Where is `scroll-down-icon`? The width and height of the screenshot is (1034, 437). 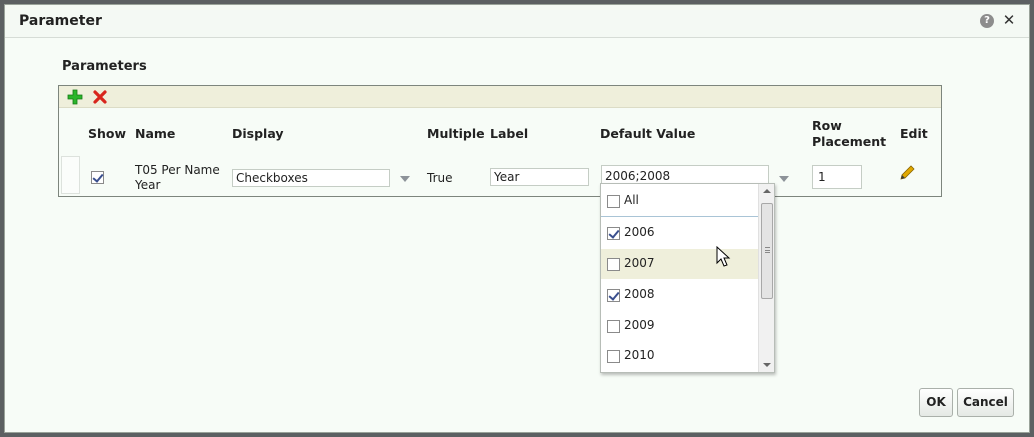 scroll-down-icon is located at coordinates (767, 365).